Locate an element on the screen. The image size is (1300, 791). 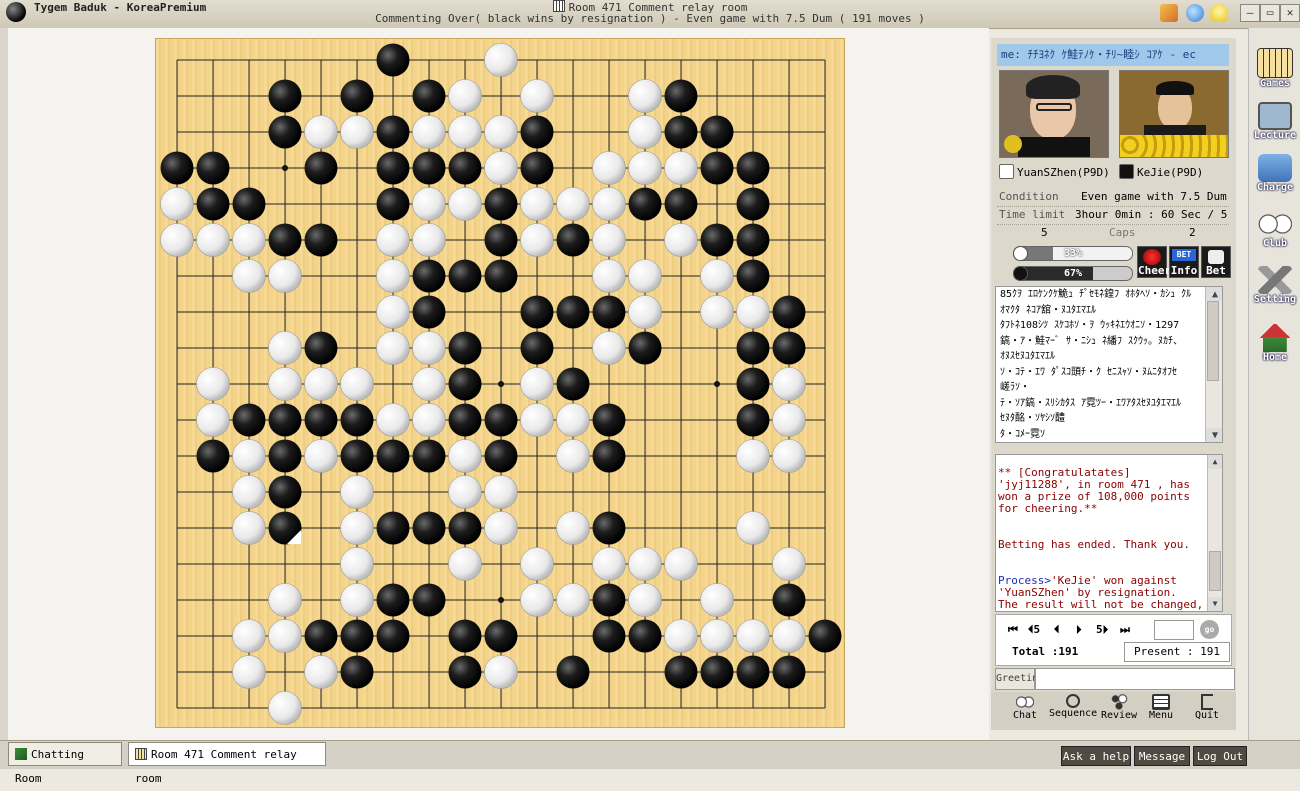
club-button: Club is located at coordinates (1274, 229).